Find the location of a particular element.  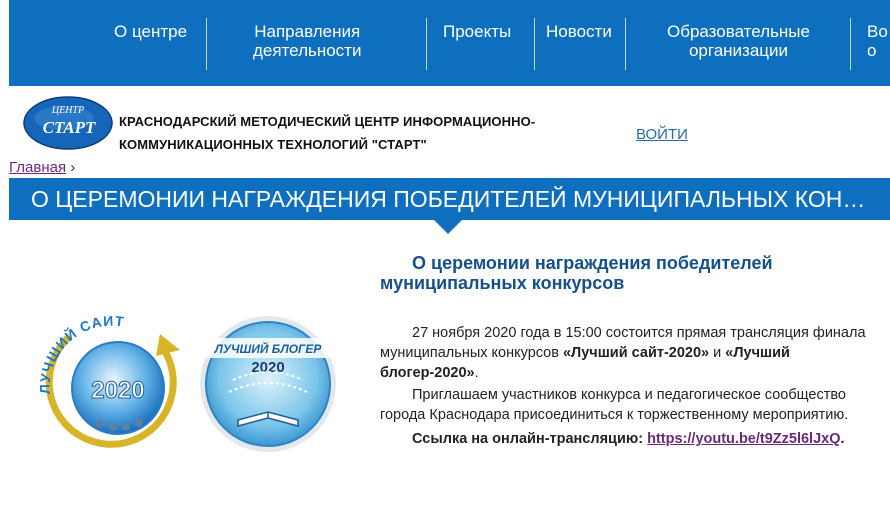

nav-label: О центре is located at coordinates (151, 31).